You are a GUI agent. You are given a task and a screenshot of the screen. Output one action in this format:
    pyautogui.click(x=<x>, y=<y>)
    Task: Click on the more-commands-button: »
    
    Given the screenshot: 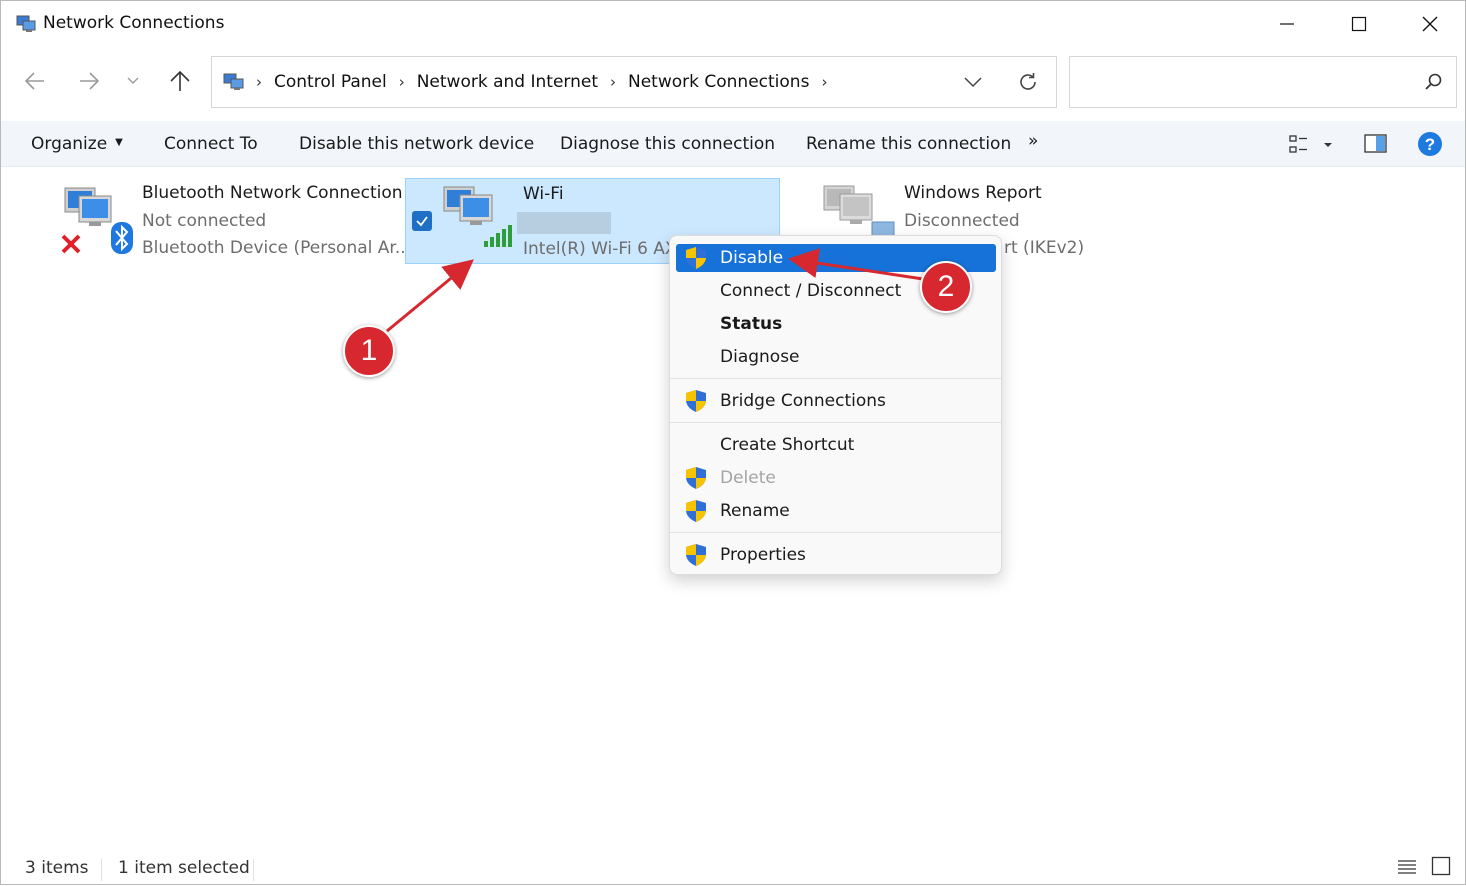 What is the action you would take?
    pyautogui.click(x=1033, y=141)
    